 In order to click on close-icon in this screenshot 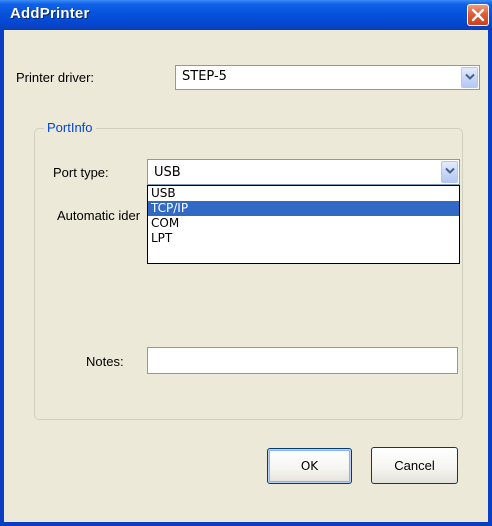, I will do `click(478, 15)`.